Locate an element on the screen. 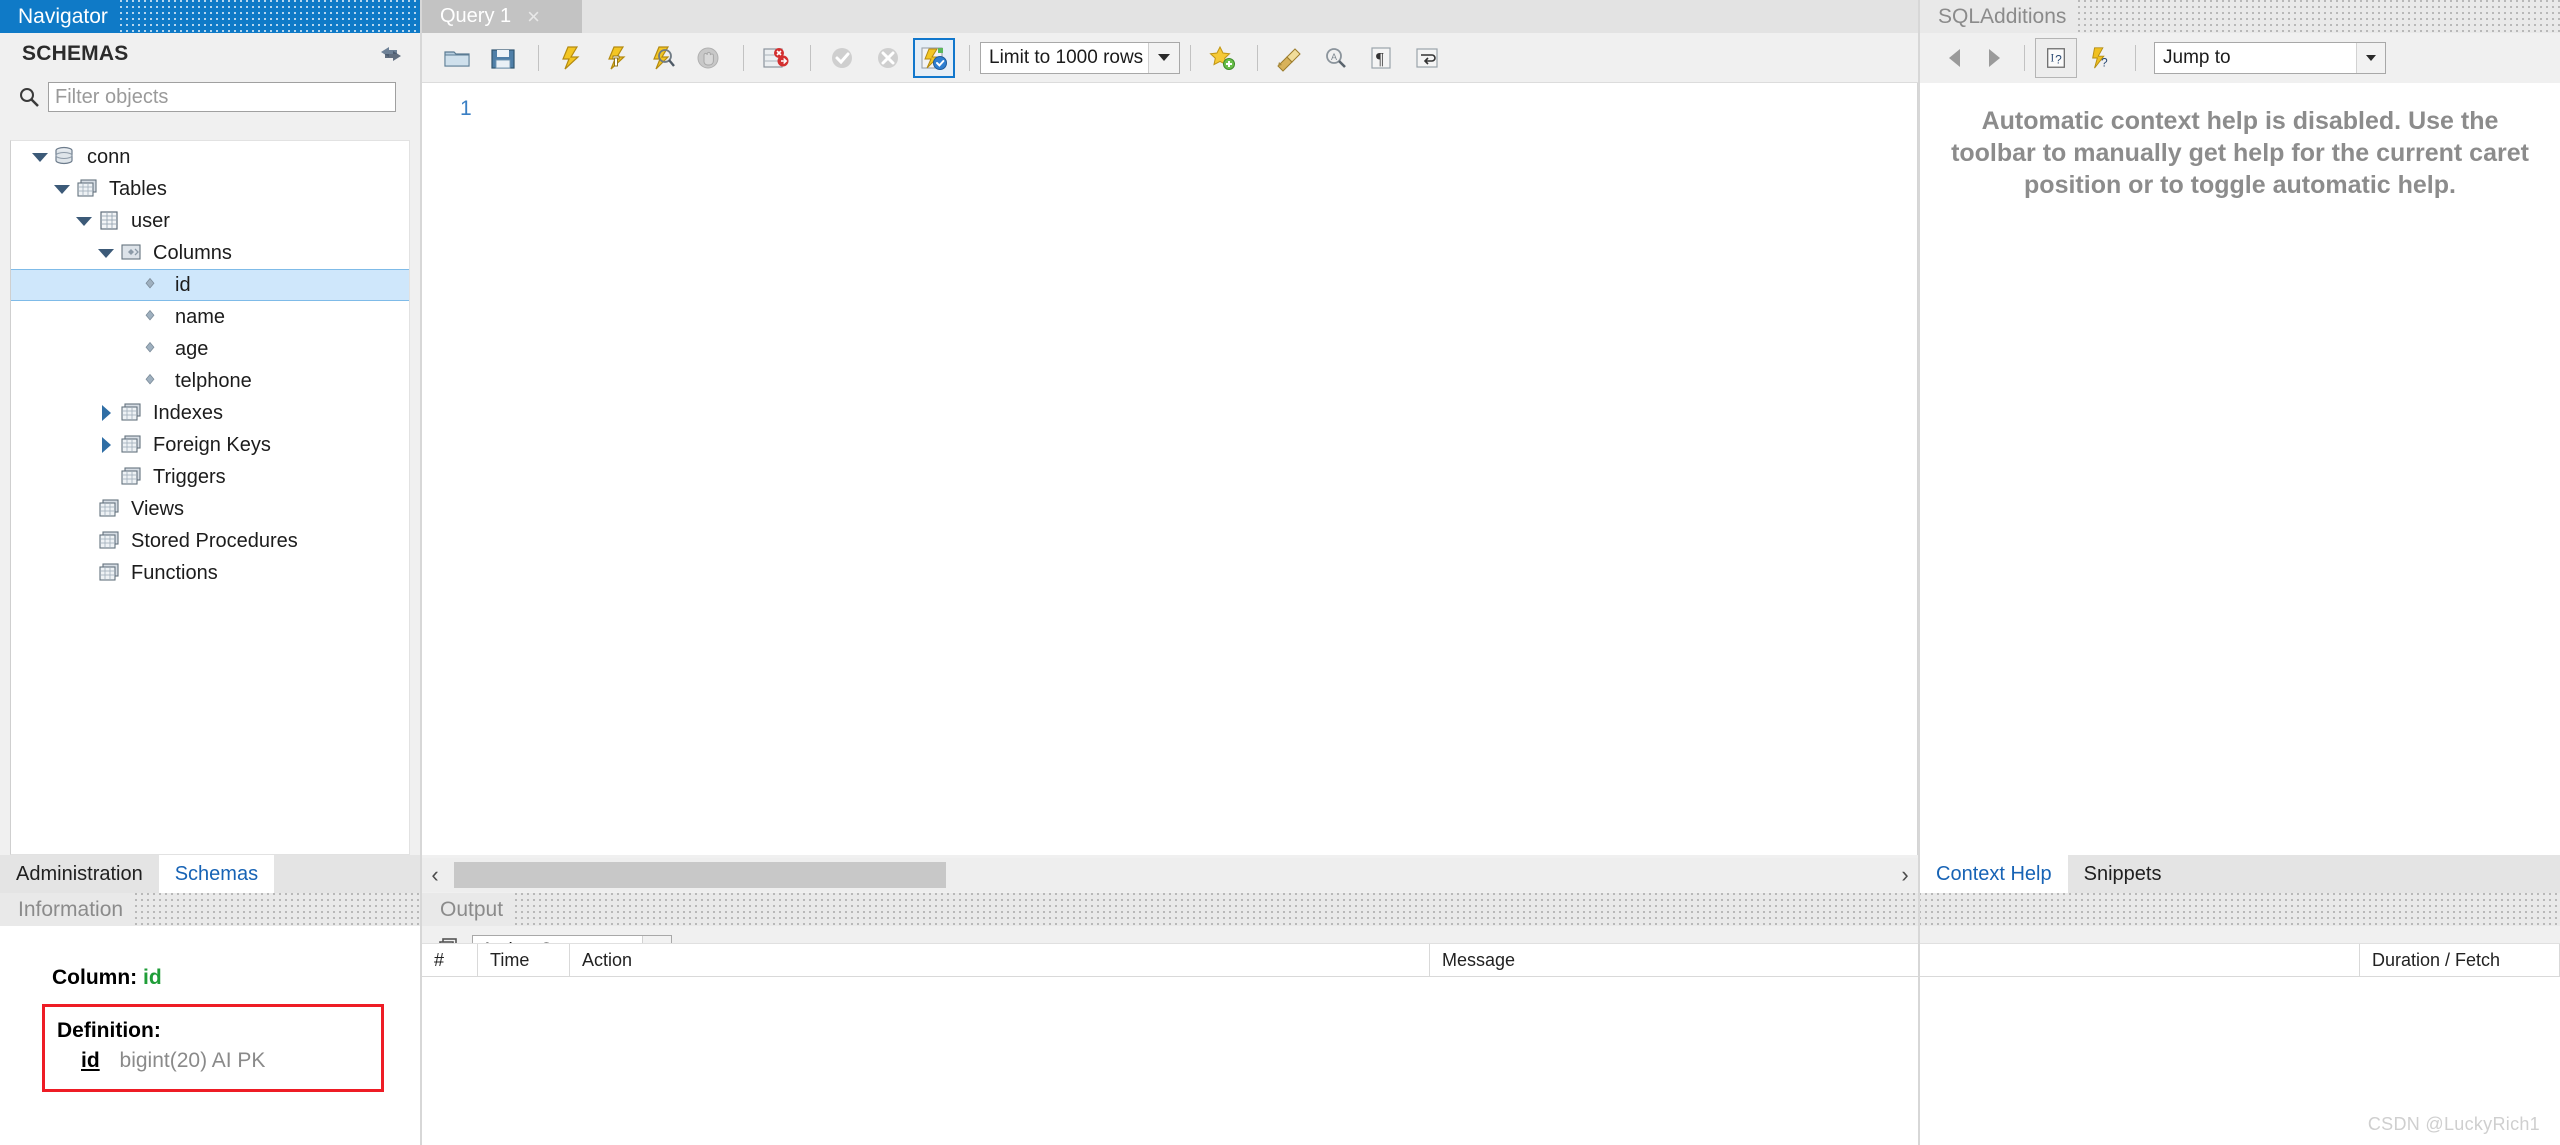 This screenshot has width=2560, height=1145. tree-item-views: Views is located at coordinates (210, 509).